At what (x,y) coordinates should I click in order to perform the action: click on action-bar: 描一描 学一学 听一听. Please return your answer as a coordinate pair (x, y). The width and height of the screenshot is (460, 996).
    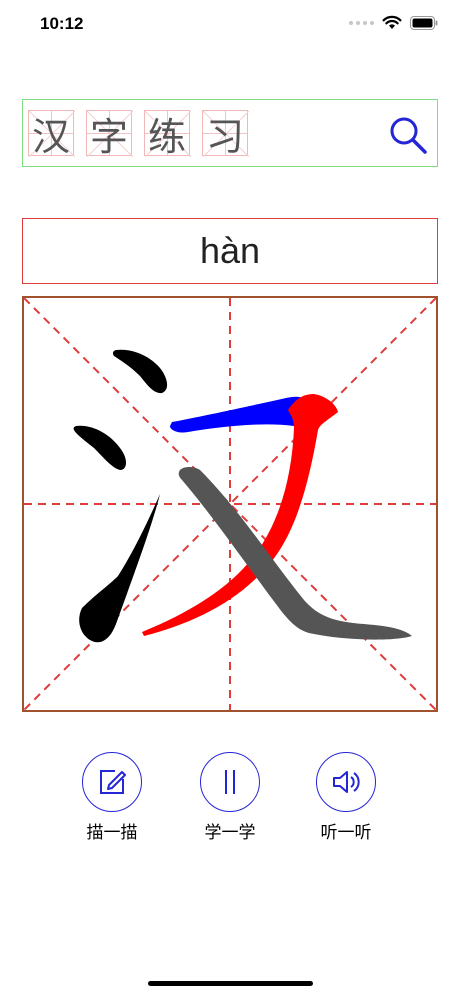
    Looking at the image, I should click on (230, 802).